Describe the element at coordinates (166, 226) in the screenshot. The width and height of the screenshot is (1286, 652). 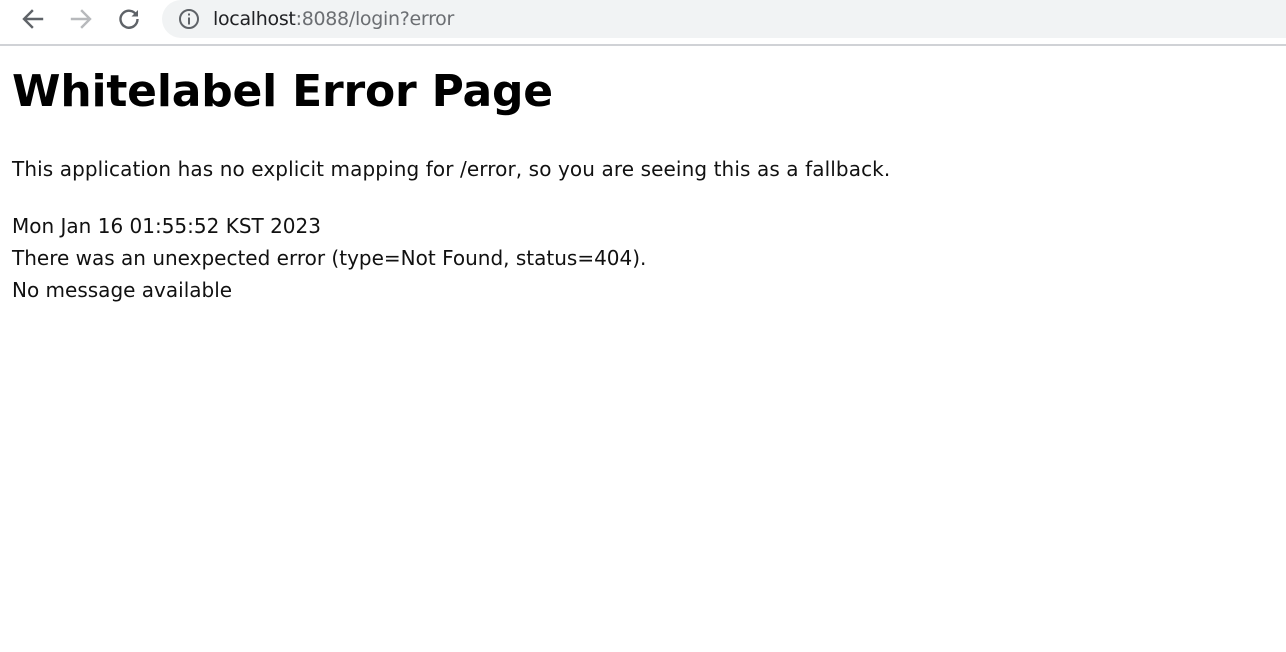
I see `error-timestamp: Mon Jan 16 01:55:52 KST 2023` at that location.